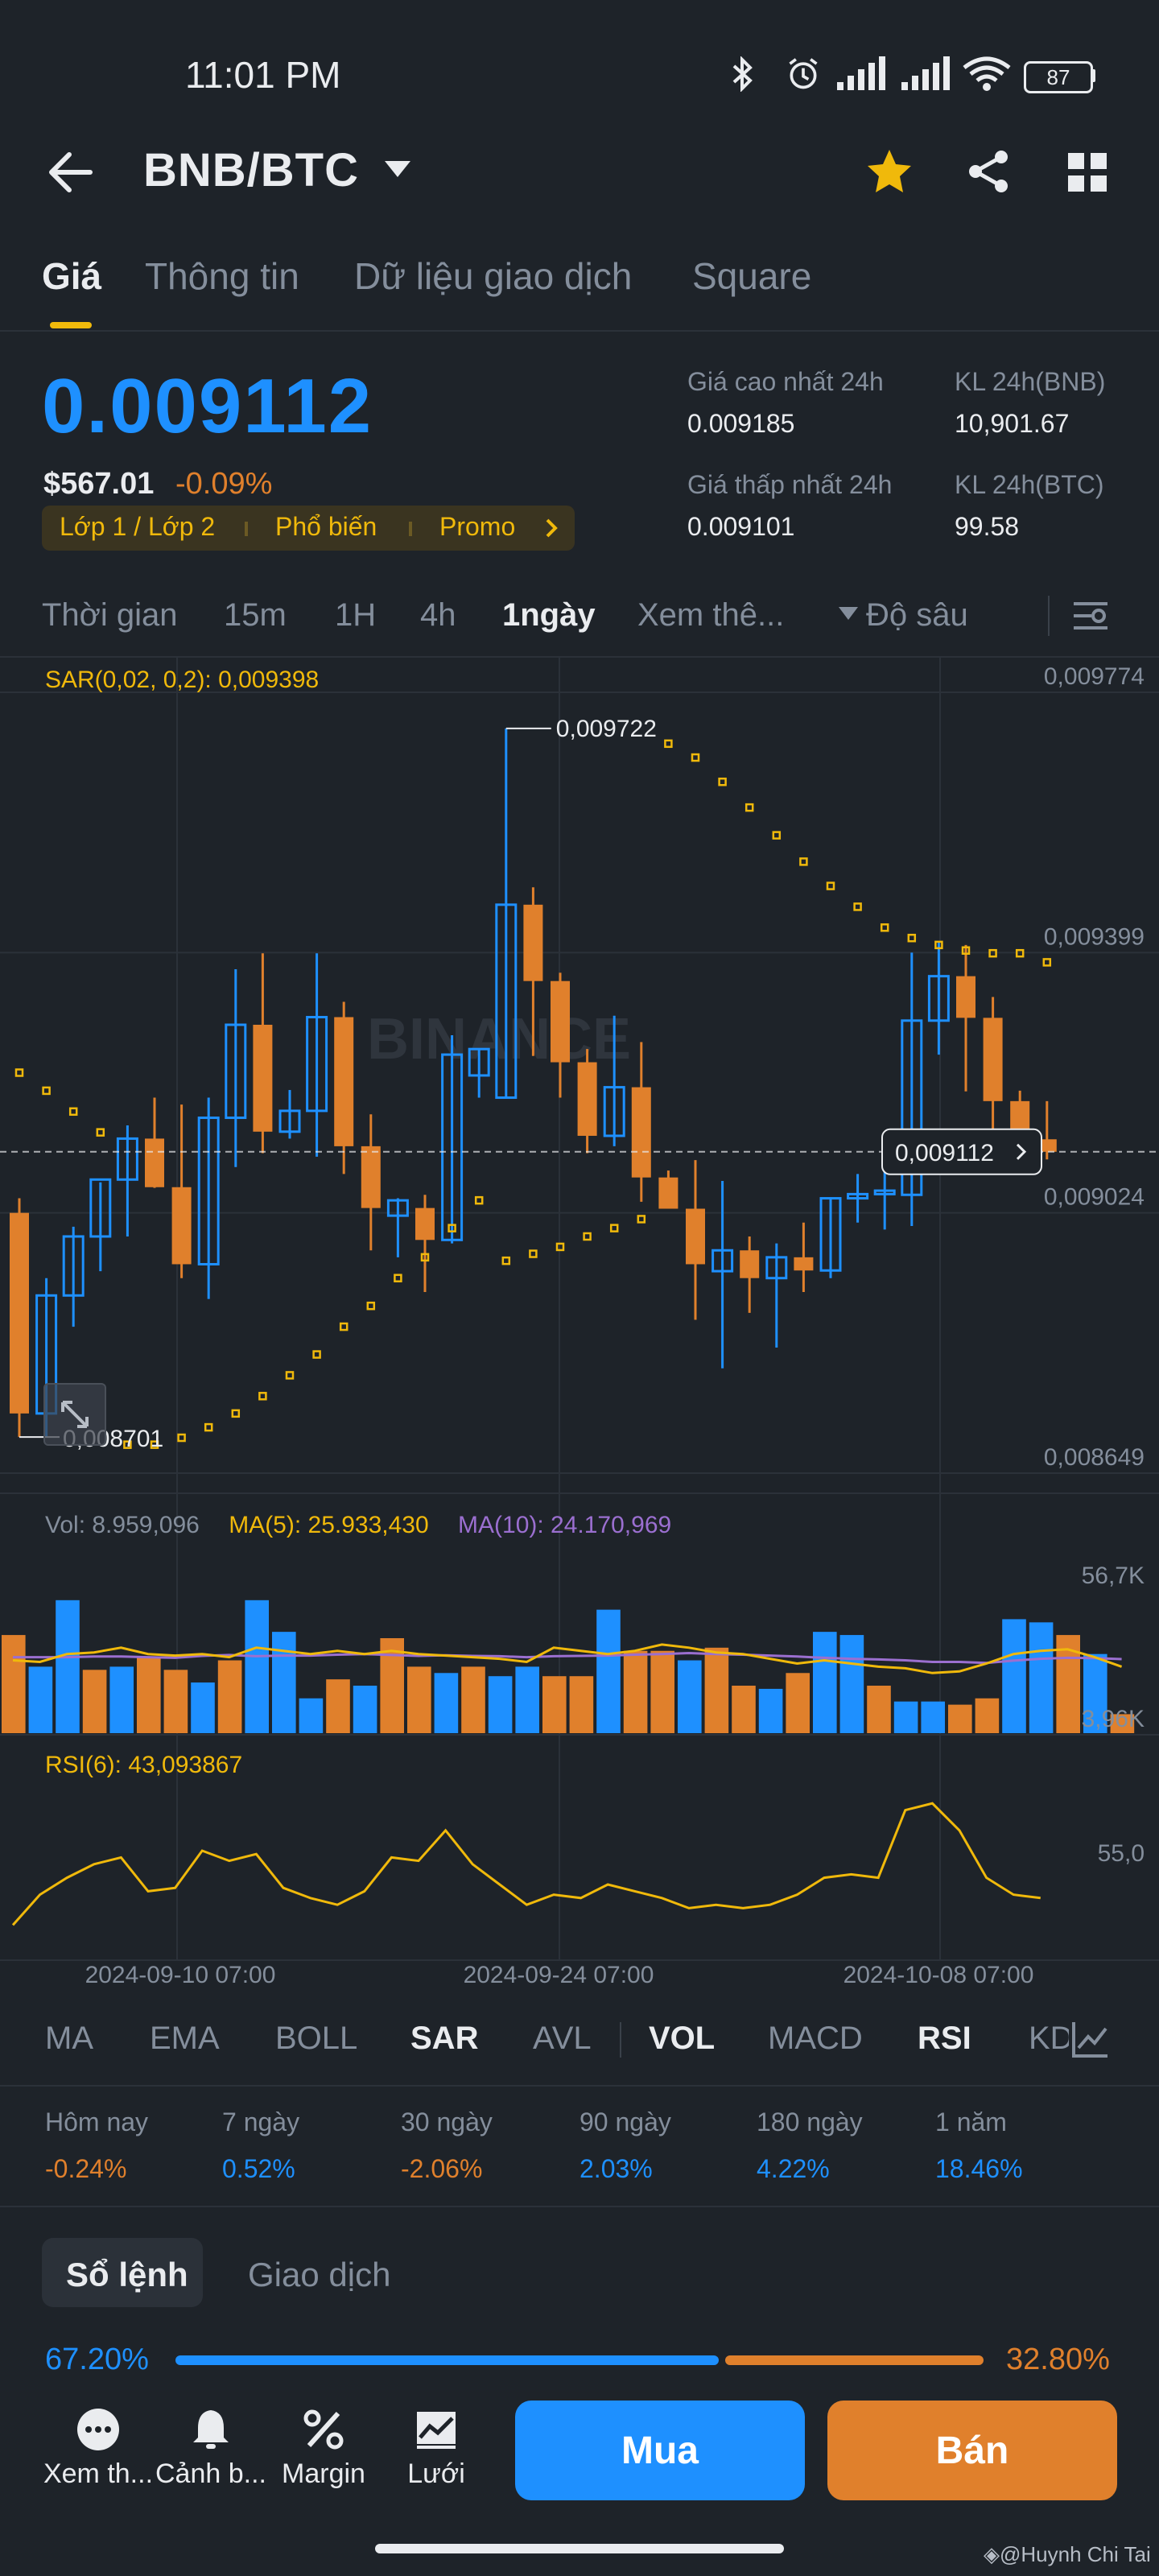  What do you see at coordinates (988, 171) in the screenshot?
I see `share-icon` at bounding box center [988, 171].